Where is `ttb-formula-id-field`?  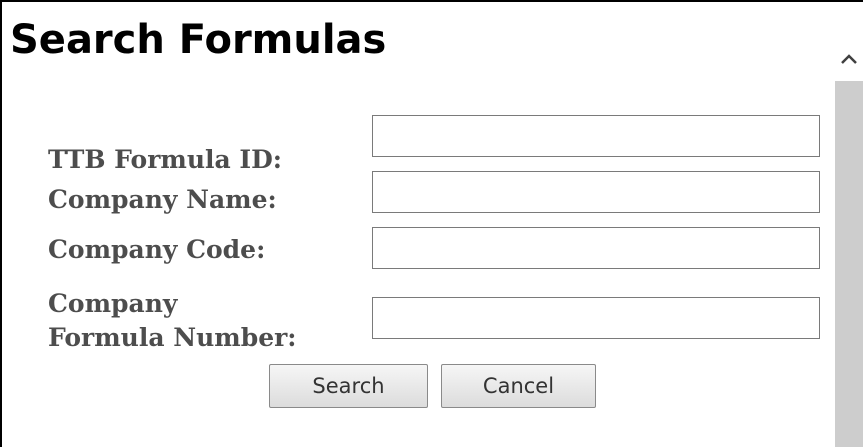
ttb-formula-id-field is located at coordinates (596, 136).